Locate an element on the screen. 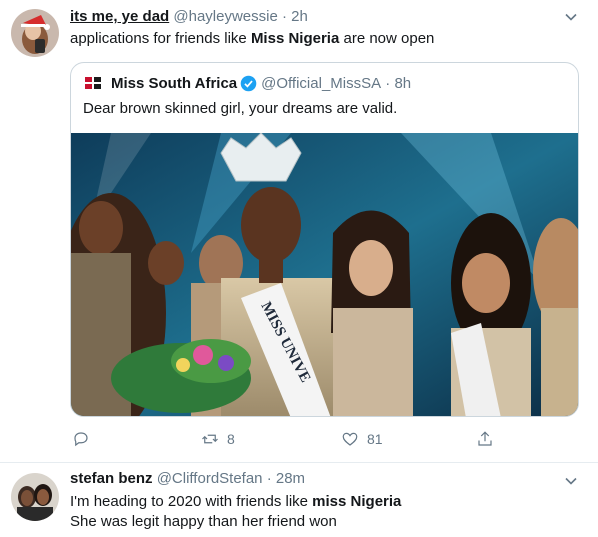 Image resolution: width=598 pixels, height=537 pixels. quote-header: Miss South Africa @Official_MissSA · 8h is located at coordinates (247, 83).